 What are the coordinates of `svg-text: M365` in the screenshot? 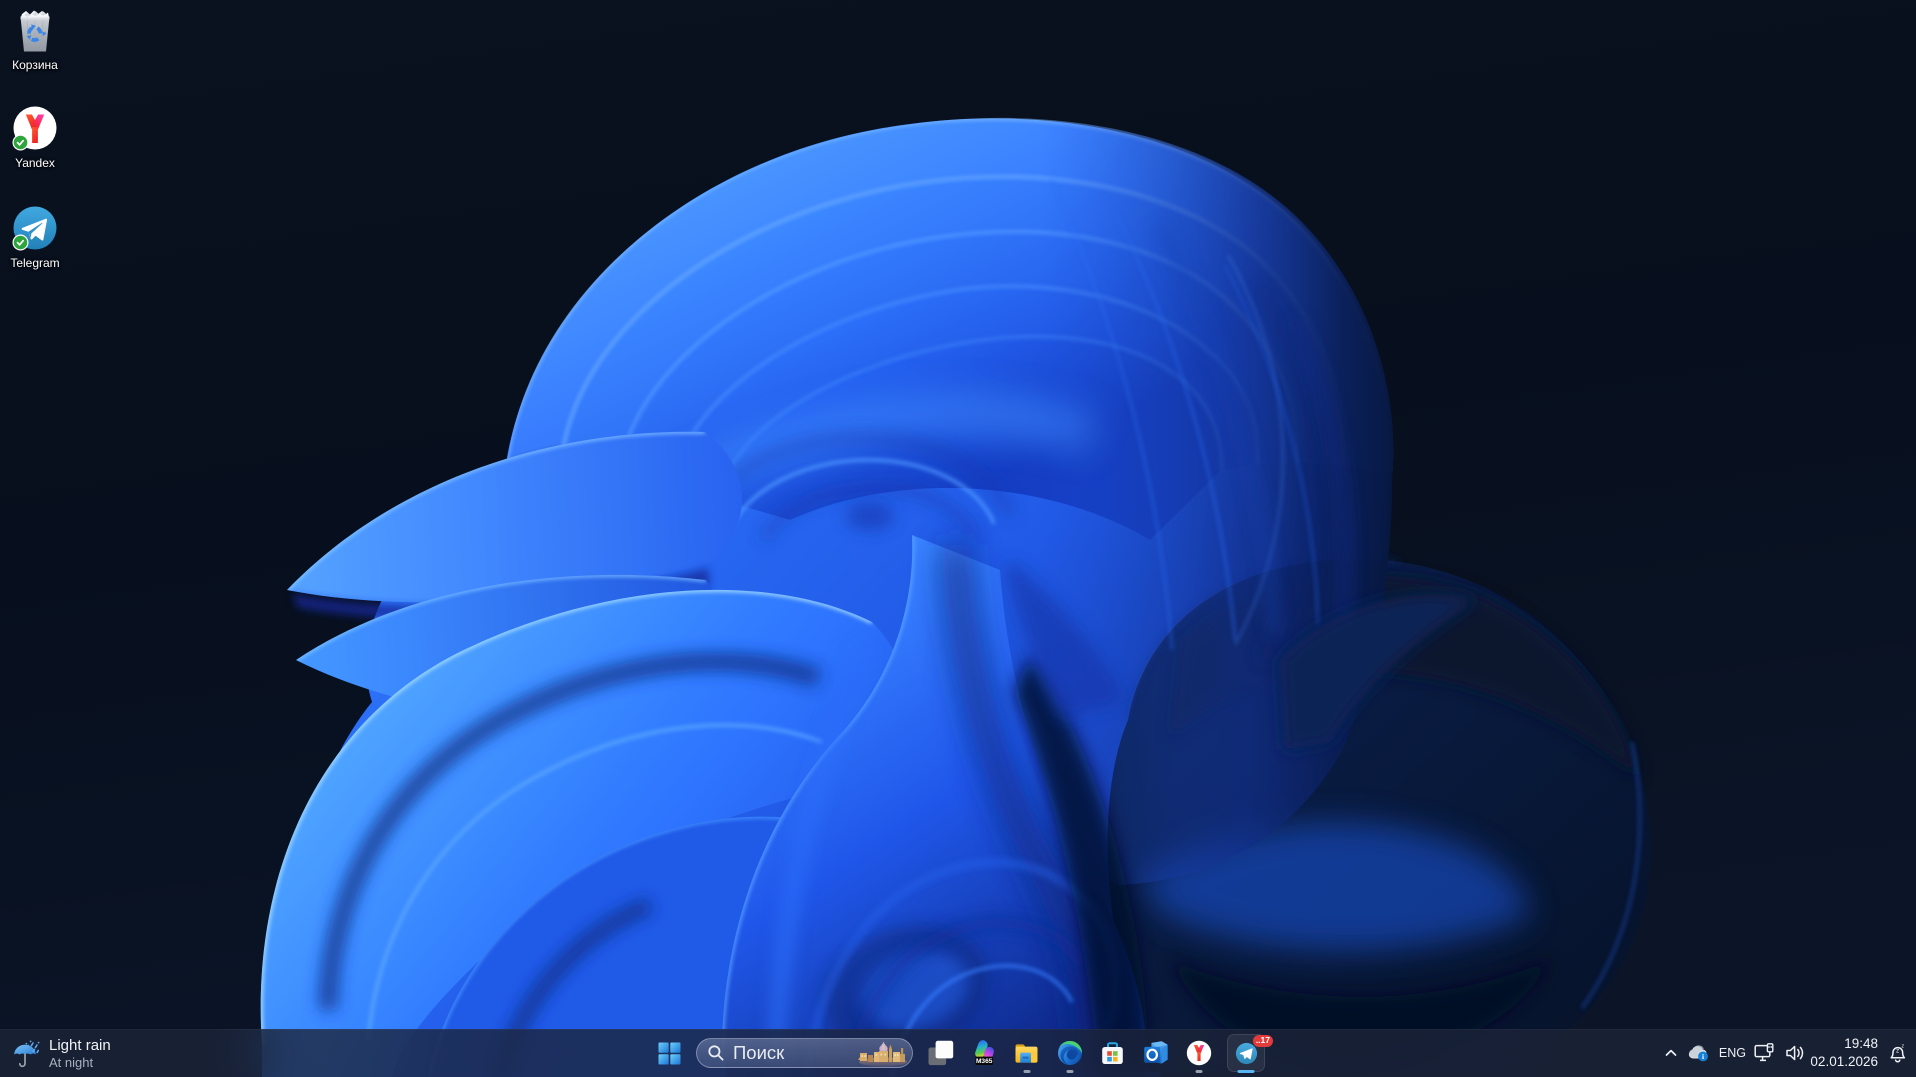 It's located at (983, 1061).